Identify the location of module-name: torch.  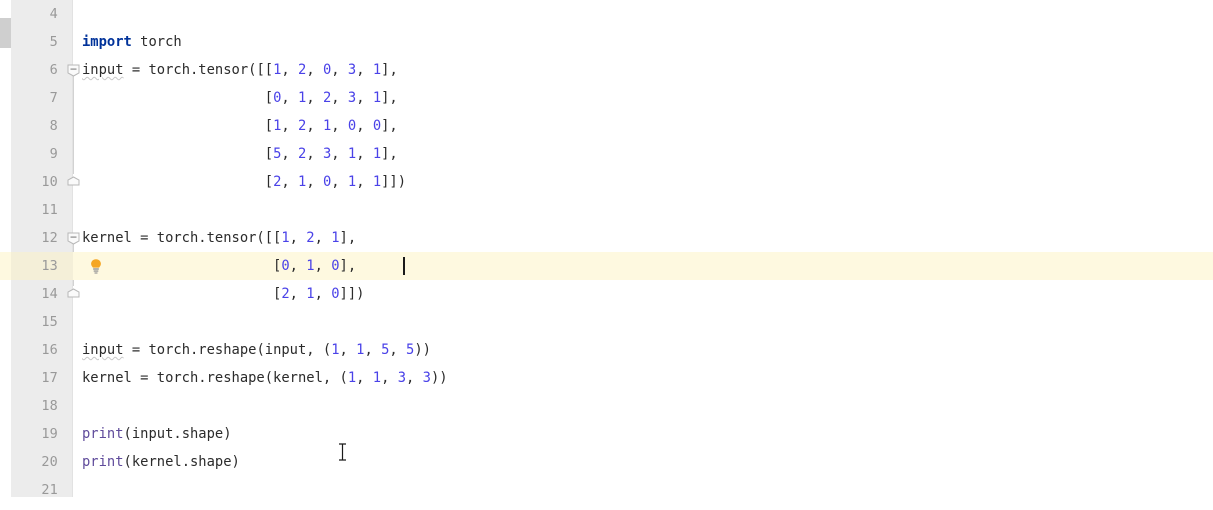
(156, 42).